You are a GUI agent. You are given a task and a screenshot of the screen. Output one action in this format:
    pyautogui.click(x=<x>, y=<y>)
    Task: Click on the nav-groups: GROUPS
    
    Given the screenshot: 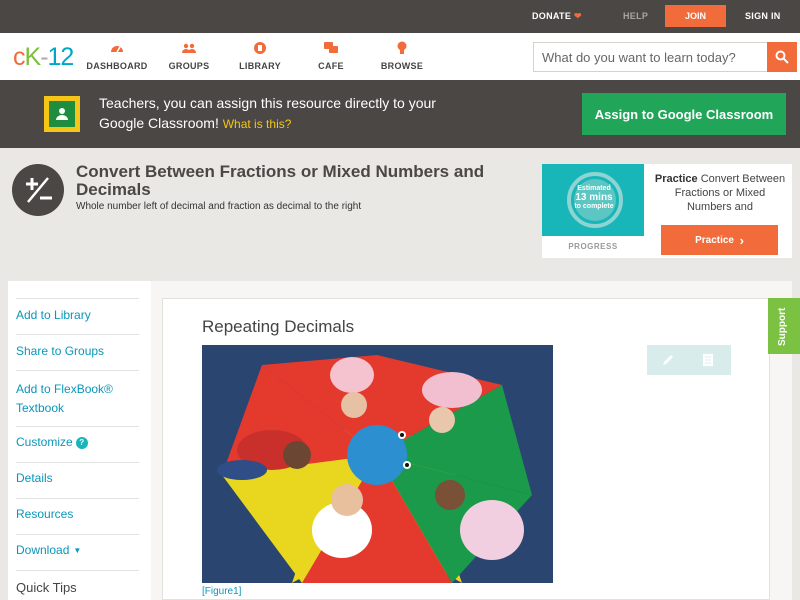 What is the action you would take?
    pyautogui.click(x=189, y=56)
    